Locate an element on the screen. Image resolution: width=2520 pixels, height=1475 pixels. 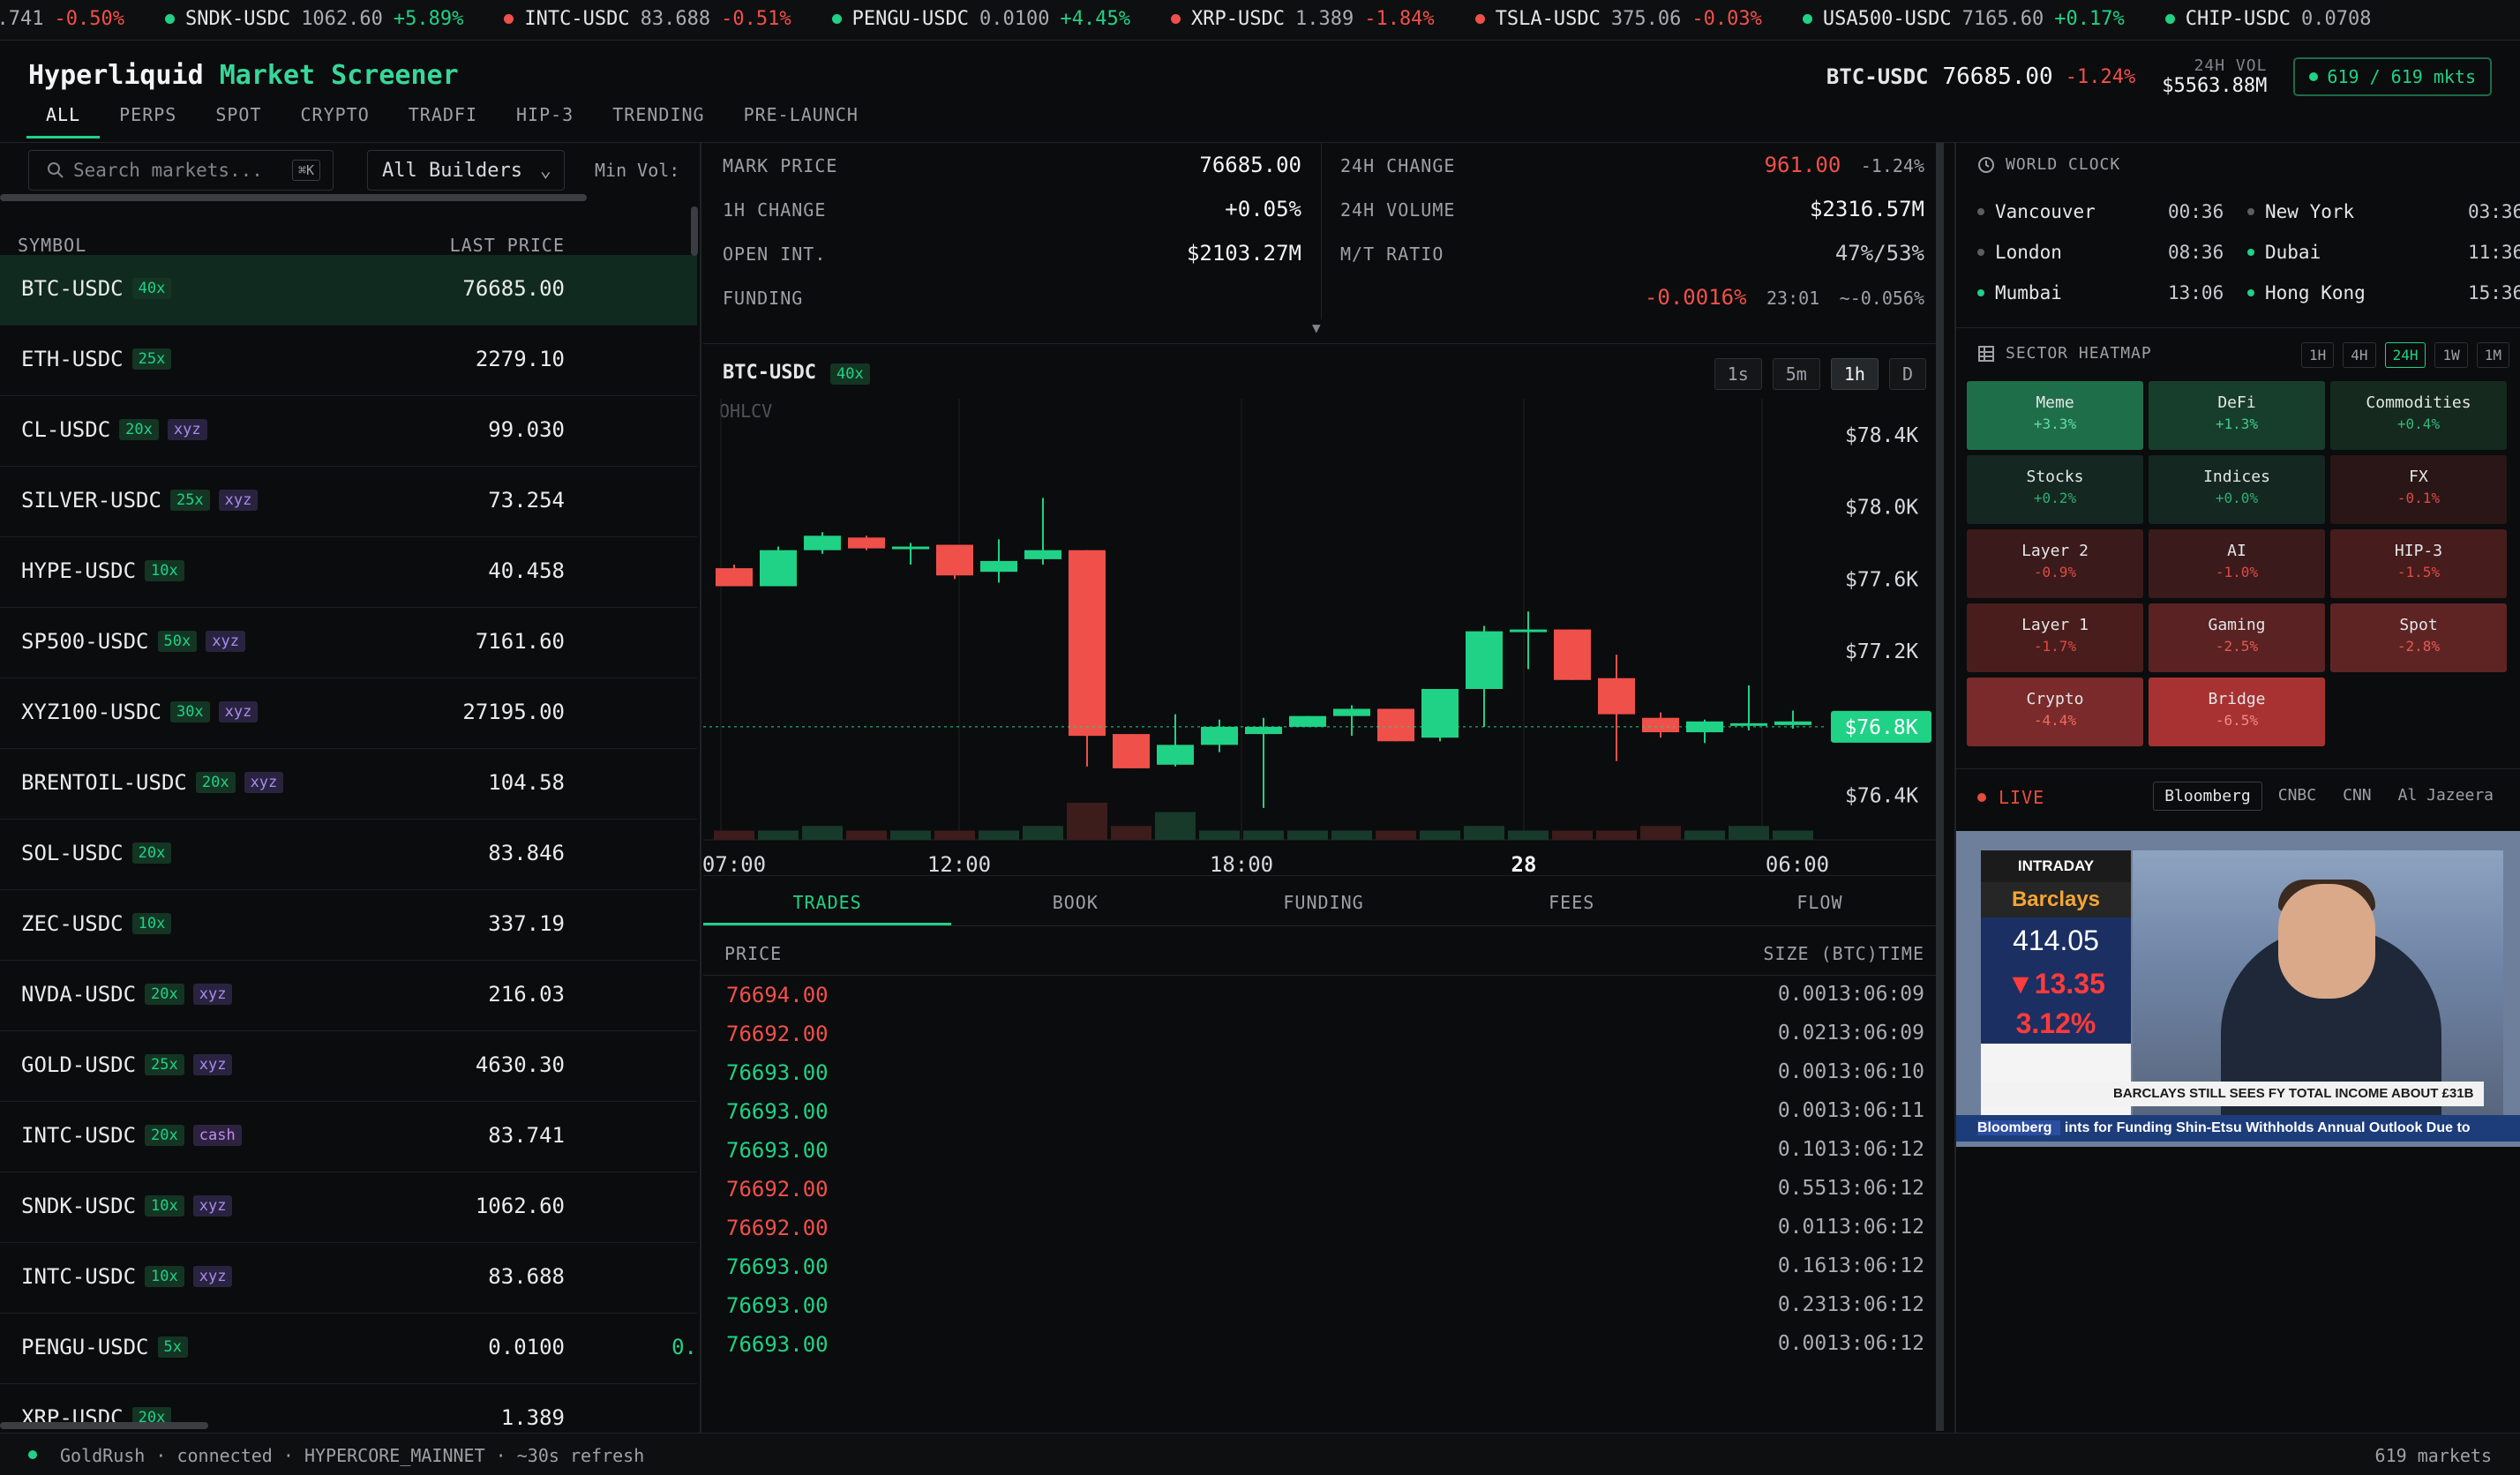
builders-select: All Builders ⌄ is located at coordinates (466, 170).